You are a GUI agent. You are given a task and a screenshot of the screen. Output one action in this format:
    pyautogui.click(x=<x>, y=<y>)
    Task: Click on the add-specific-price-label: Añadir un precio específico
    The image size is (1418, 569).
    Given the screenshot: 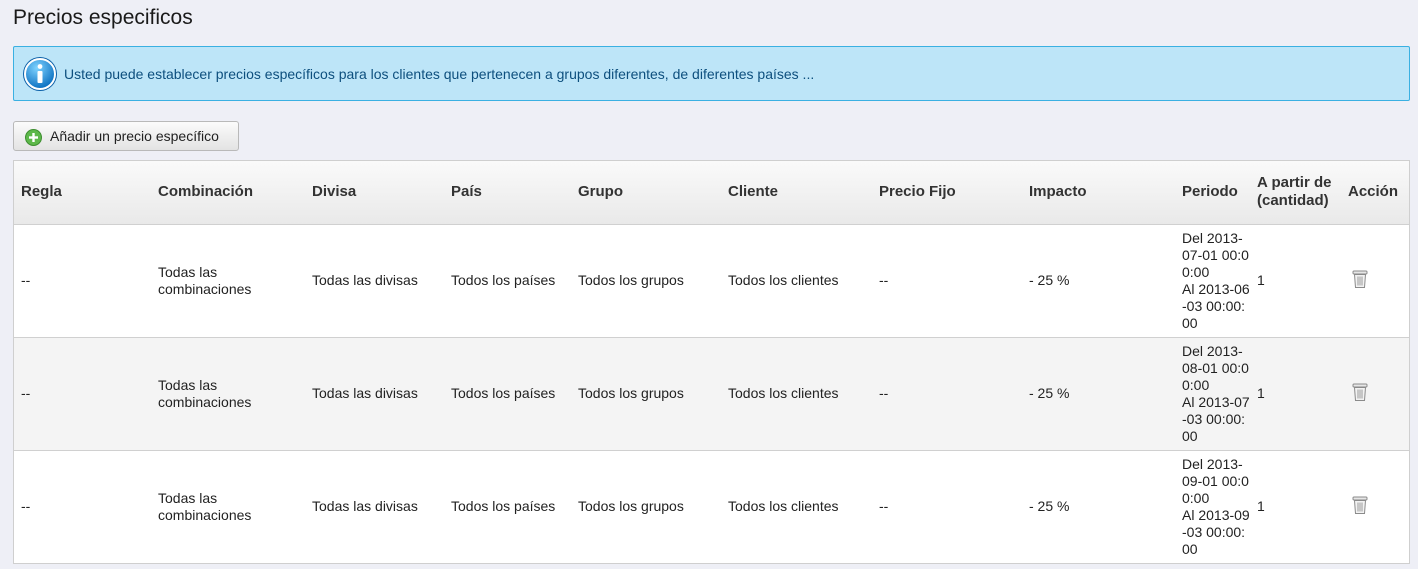 What is the action you would take?
    pyautogui.click(x=134, y=136)
    